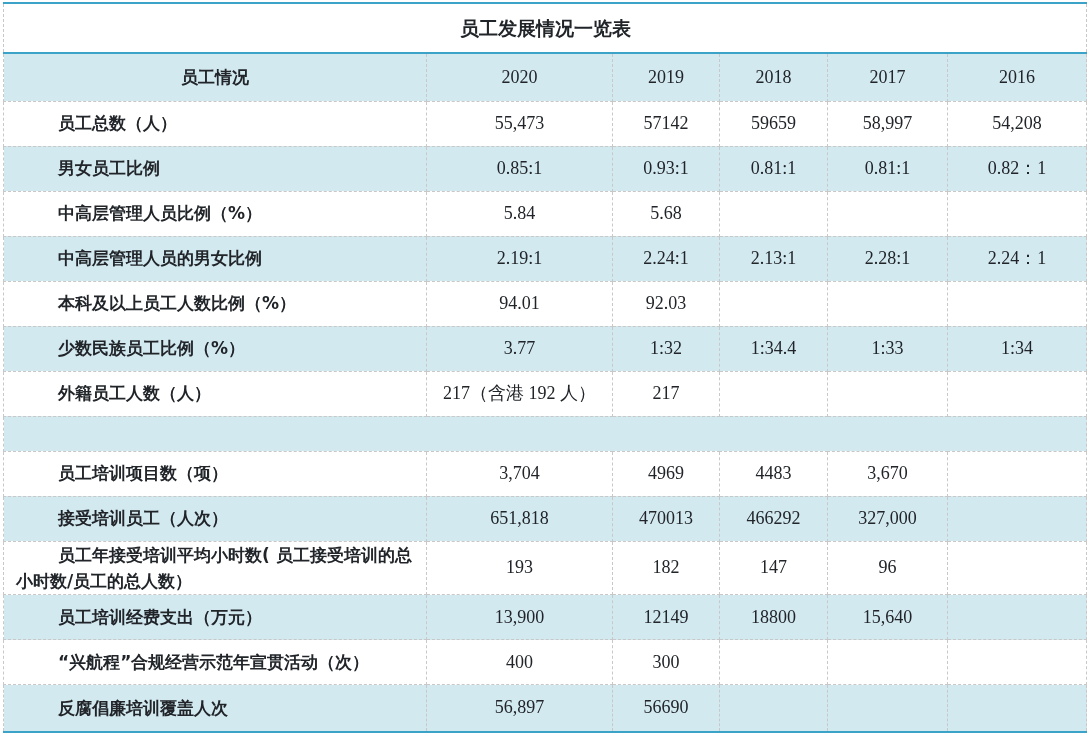 The image size is (1089, 741). I want to click on row-label: 员工年接受培训平均小时数( 员工接受培训的总小时数/员工的总人数）, so click(215, 568).